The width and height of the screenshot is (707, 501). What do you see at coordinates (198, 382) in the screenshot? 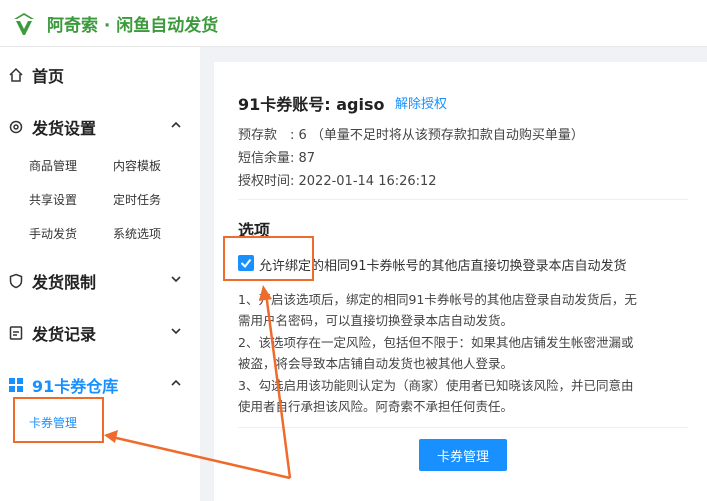
I see `annotation-arrows` at bounding box center [198, 382].